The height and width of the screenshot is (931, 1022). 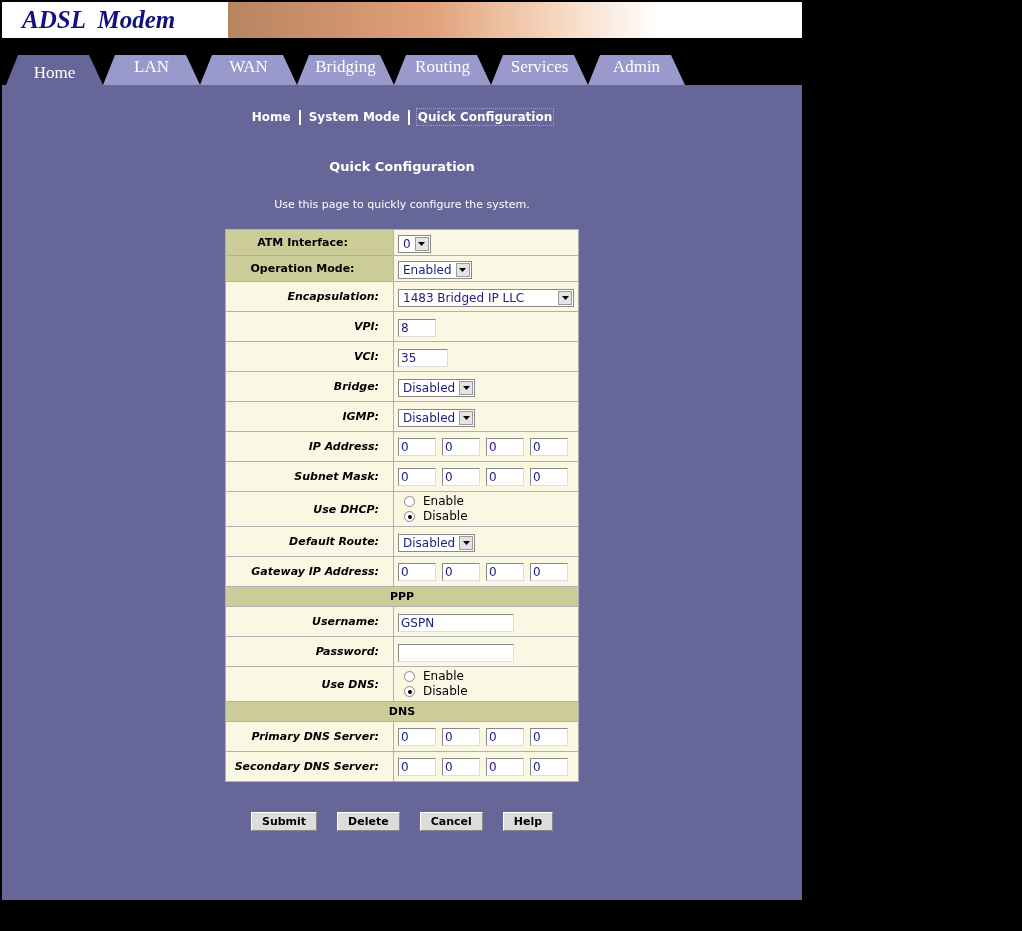 I want to click on page-description: Use this page to quickly configure the system., so click(x=402, y=204).